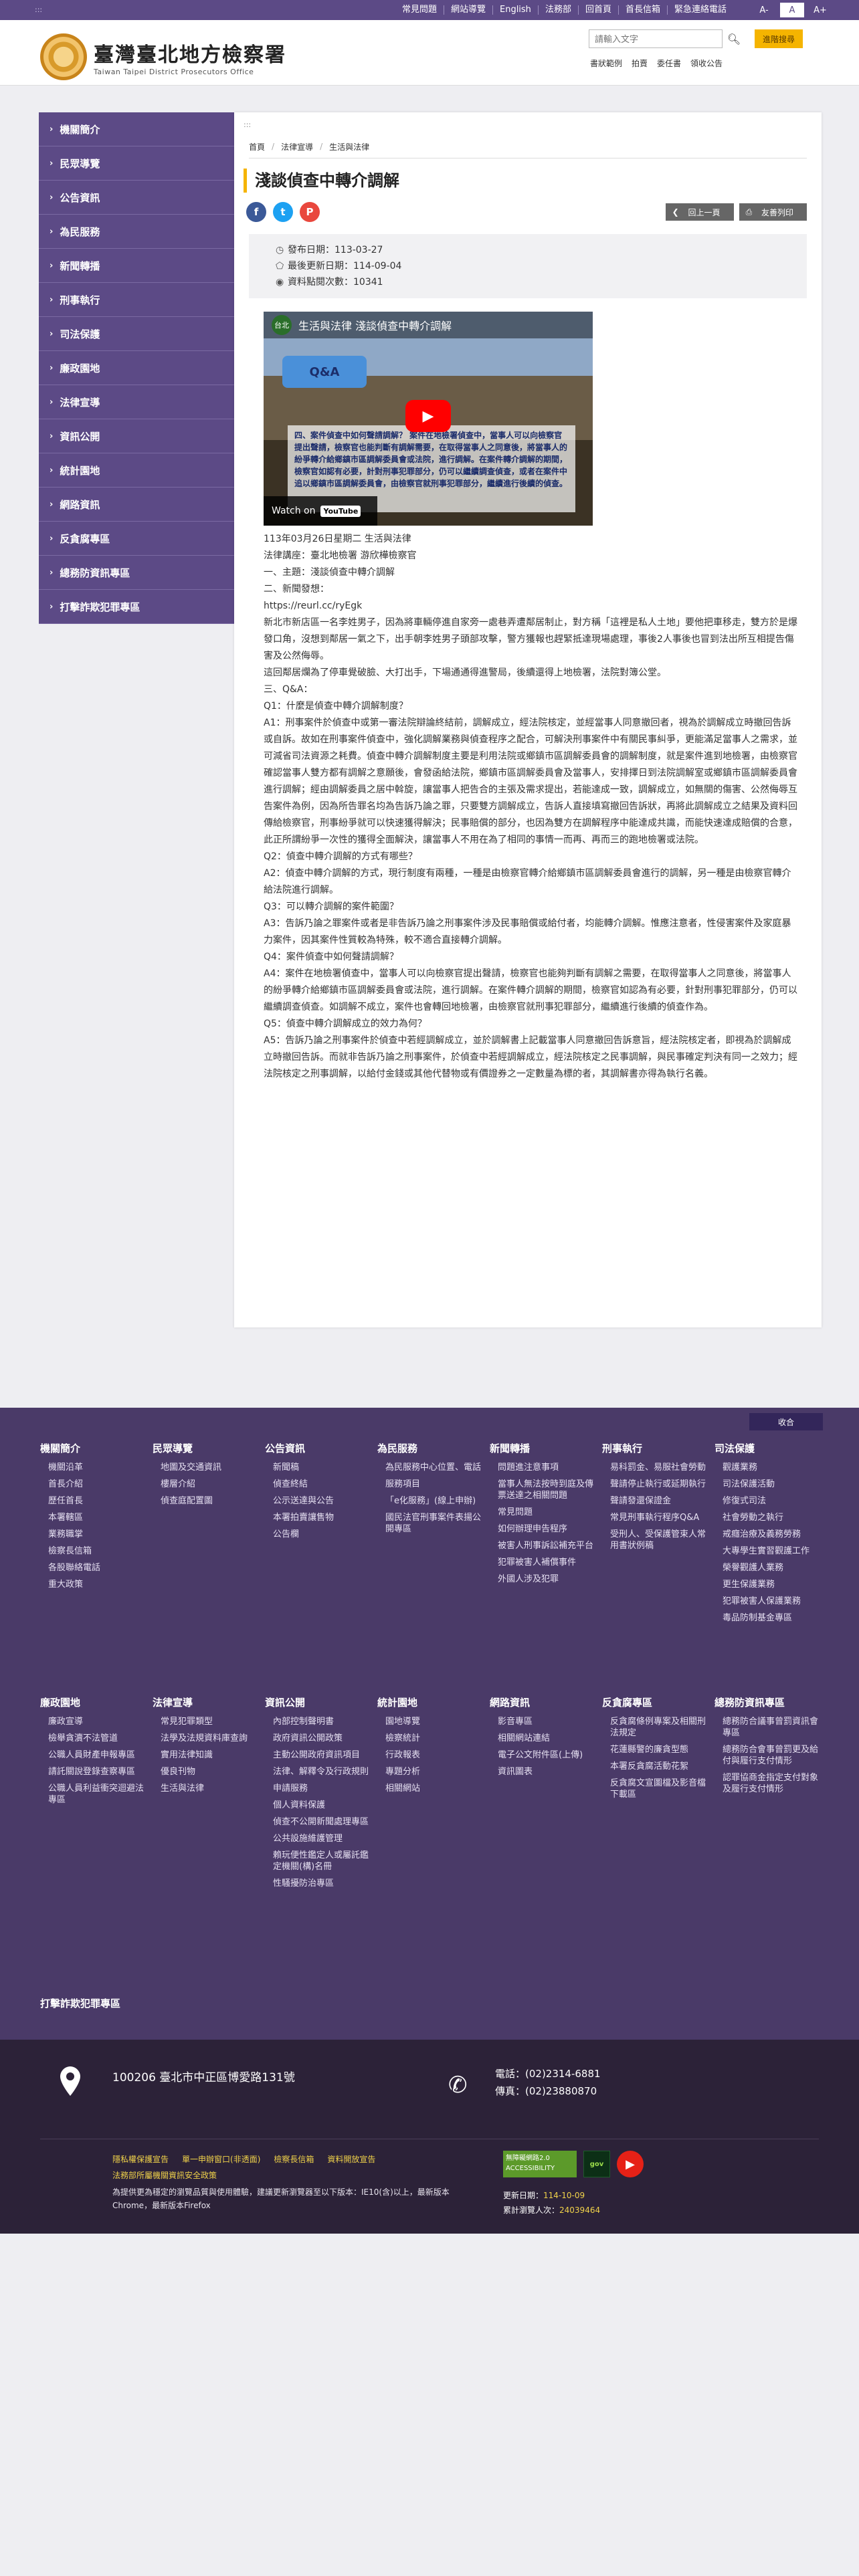 This screenshot has width=859, height=2576. What do you see at coordinates (320, 511) in the screenshot?
I see `watch-on-youtube: Watch on YouTube` at bounding box center [320, 511].